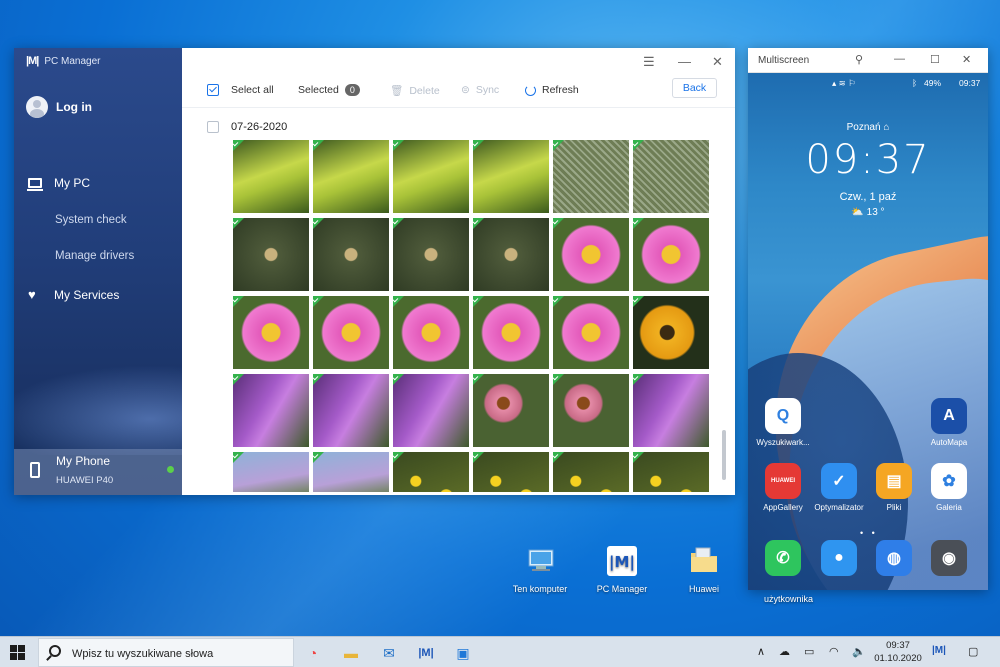 This screenshot has width=1000, height=667. I want to click on computer-icon, so click(541, 560).